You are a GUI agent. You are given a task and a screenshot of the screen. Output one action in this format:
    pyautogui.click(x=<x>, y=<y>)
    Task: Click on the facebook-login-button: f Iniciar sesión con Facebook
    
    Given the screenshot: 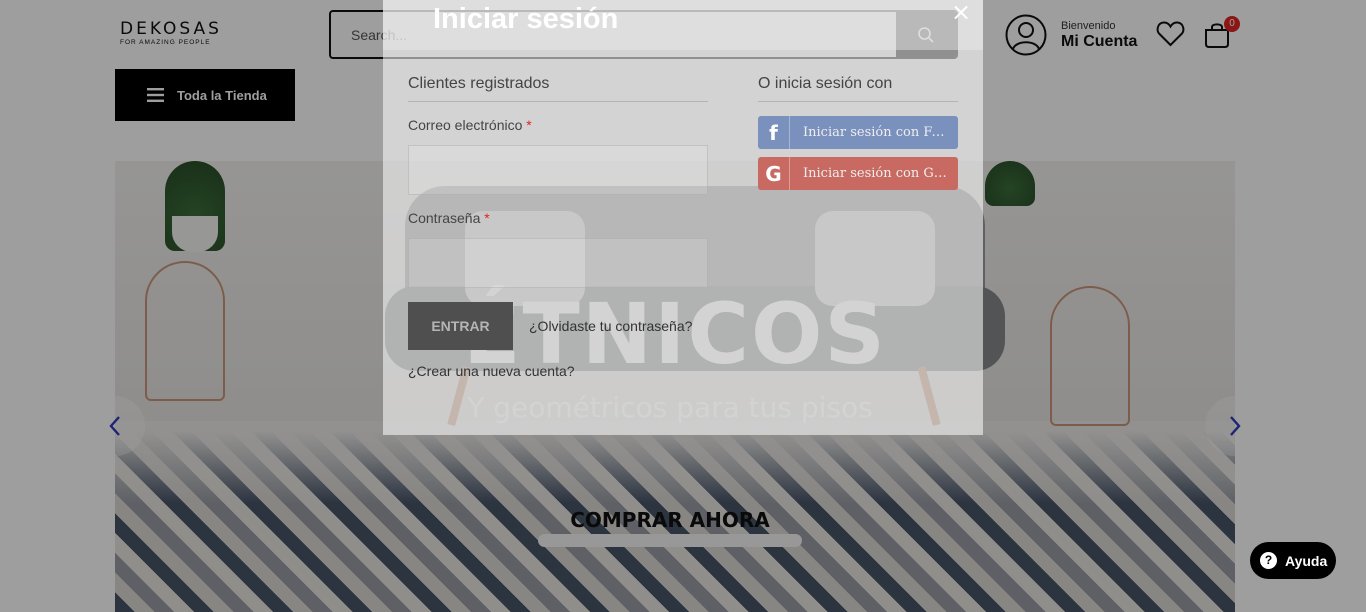 What is the action you would take?
    pyautogui.click(x=858, y=132)
    